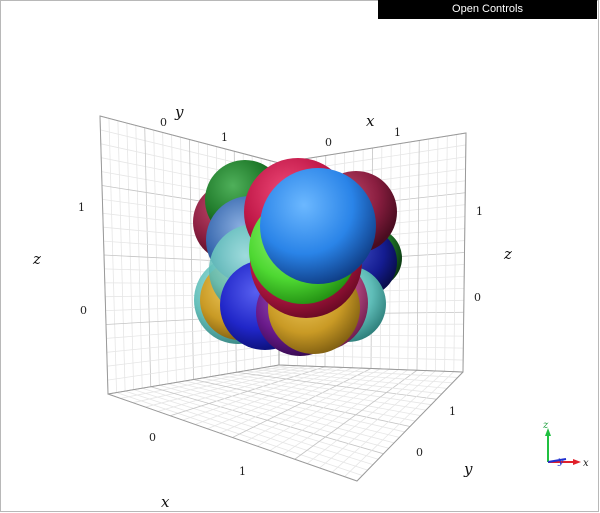 This screenshot has width=600, height=513. I want to click on left-z-axis-title: z, so click(36, 259).